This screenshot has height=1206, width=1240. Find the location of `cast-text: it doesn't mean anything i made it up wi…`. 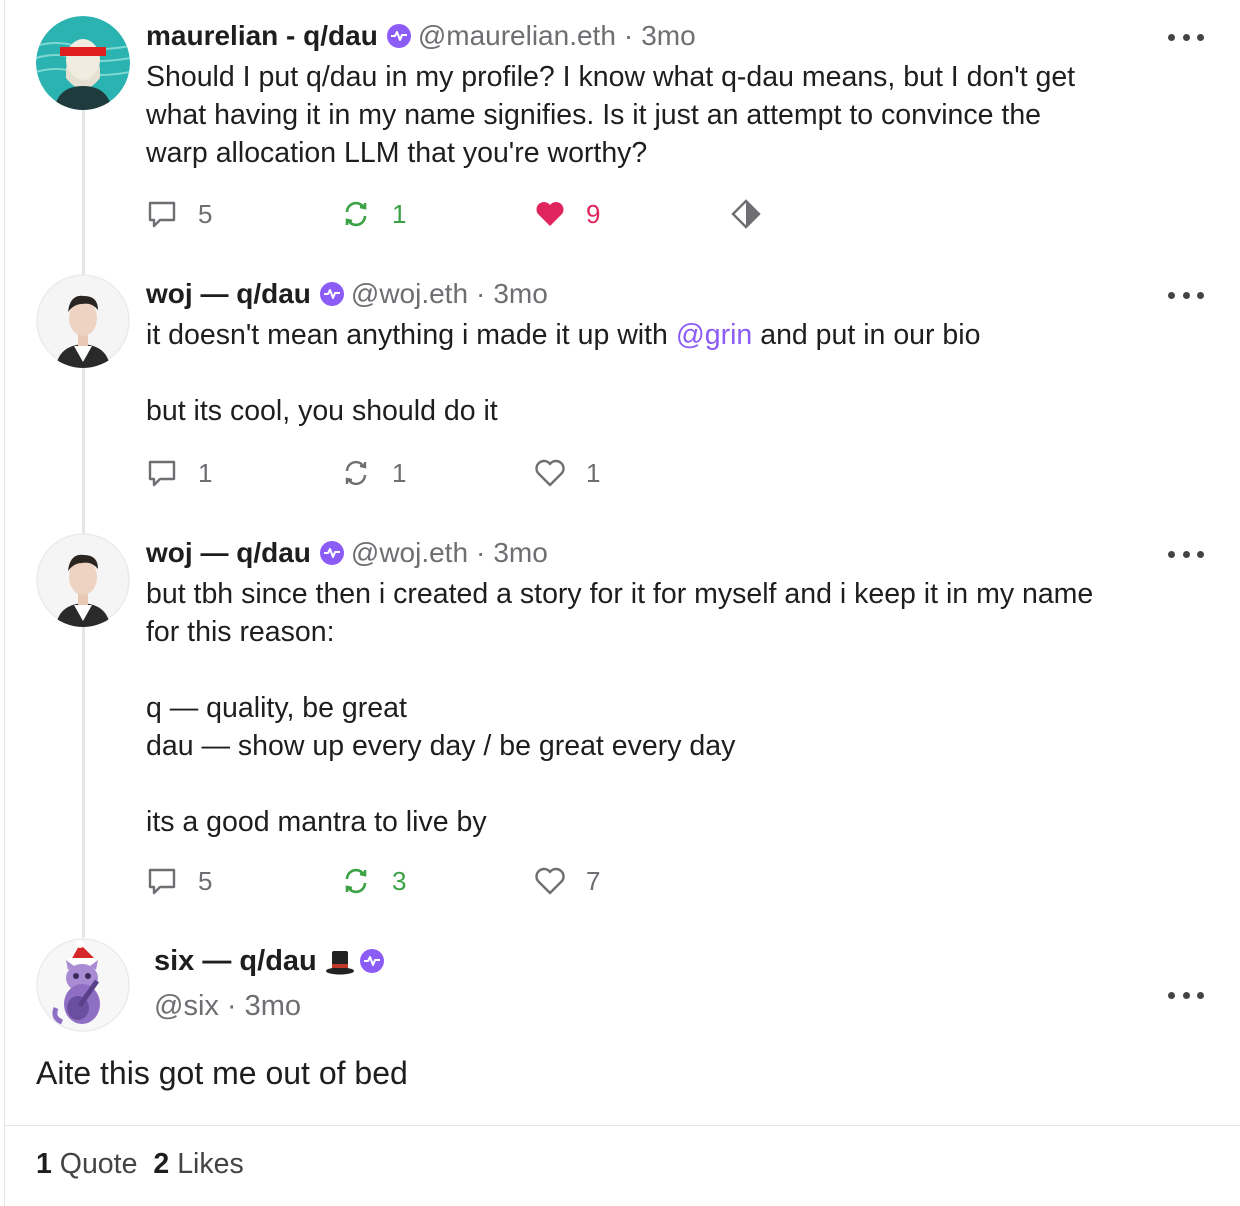

cast-text: it doesn't mean anything i made it up wi… is located at coordinates (563, 373).